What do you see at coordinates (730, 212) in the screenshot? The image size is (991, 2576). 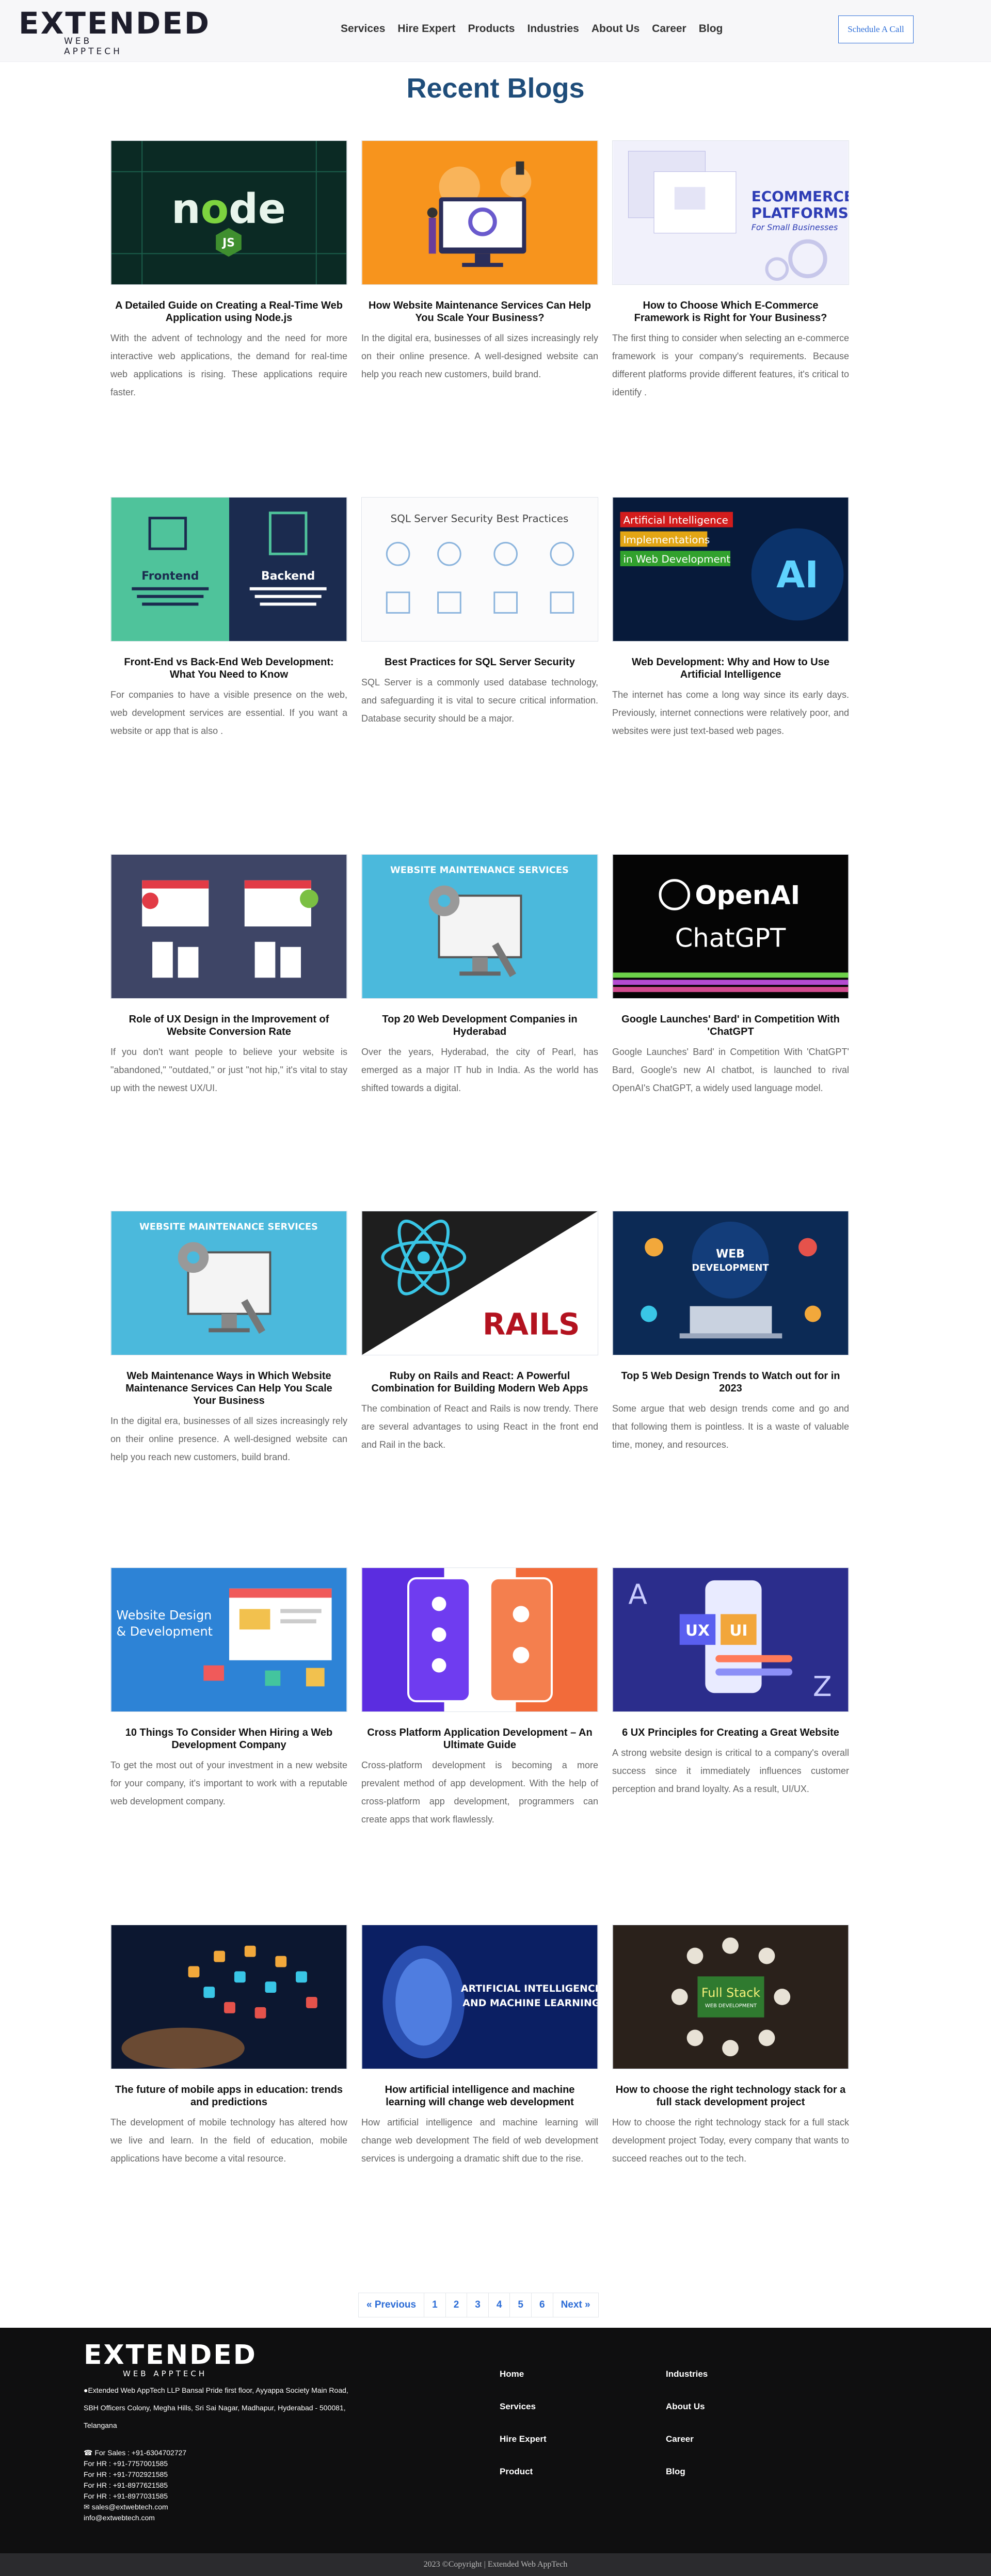 I see `blog-thumbnail-ecommerce: ECOMMERCE PLATFORMS For Small Businesses` at bounding box center [730, 212].